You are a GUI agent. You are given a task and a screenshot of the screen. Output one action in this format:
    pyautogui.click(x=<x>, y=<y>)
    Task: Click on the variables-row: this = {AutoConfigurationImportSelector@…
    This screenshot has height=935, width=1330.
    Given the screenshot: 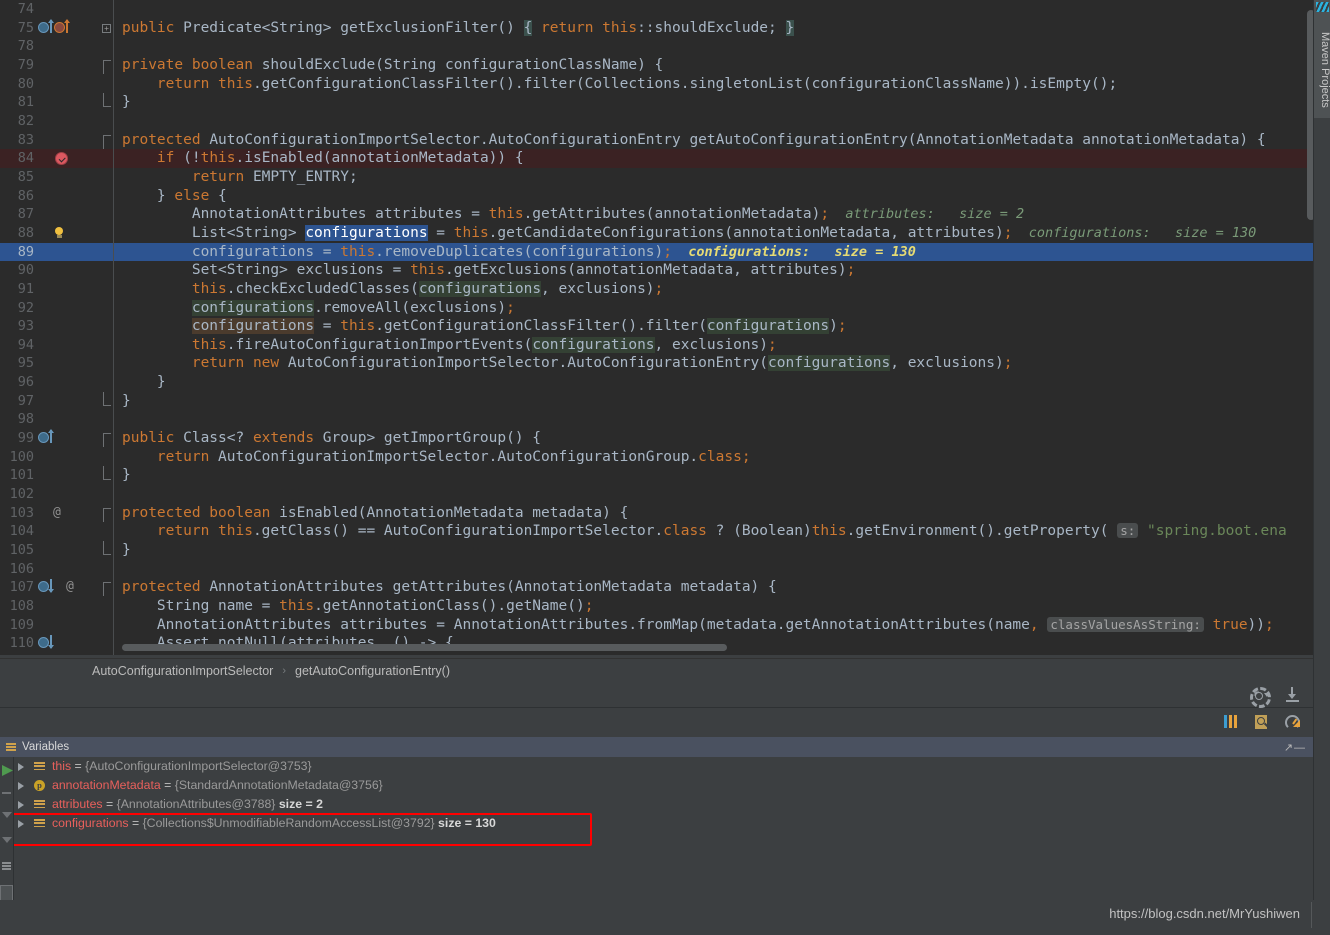 What is the action you would take?
    pyautogui.click(x=656, y=766)
    